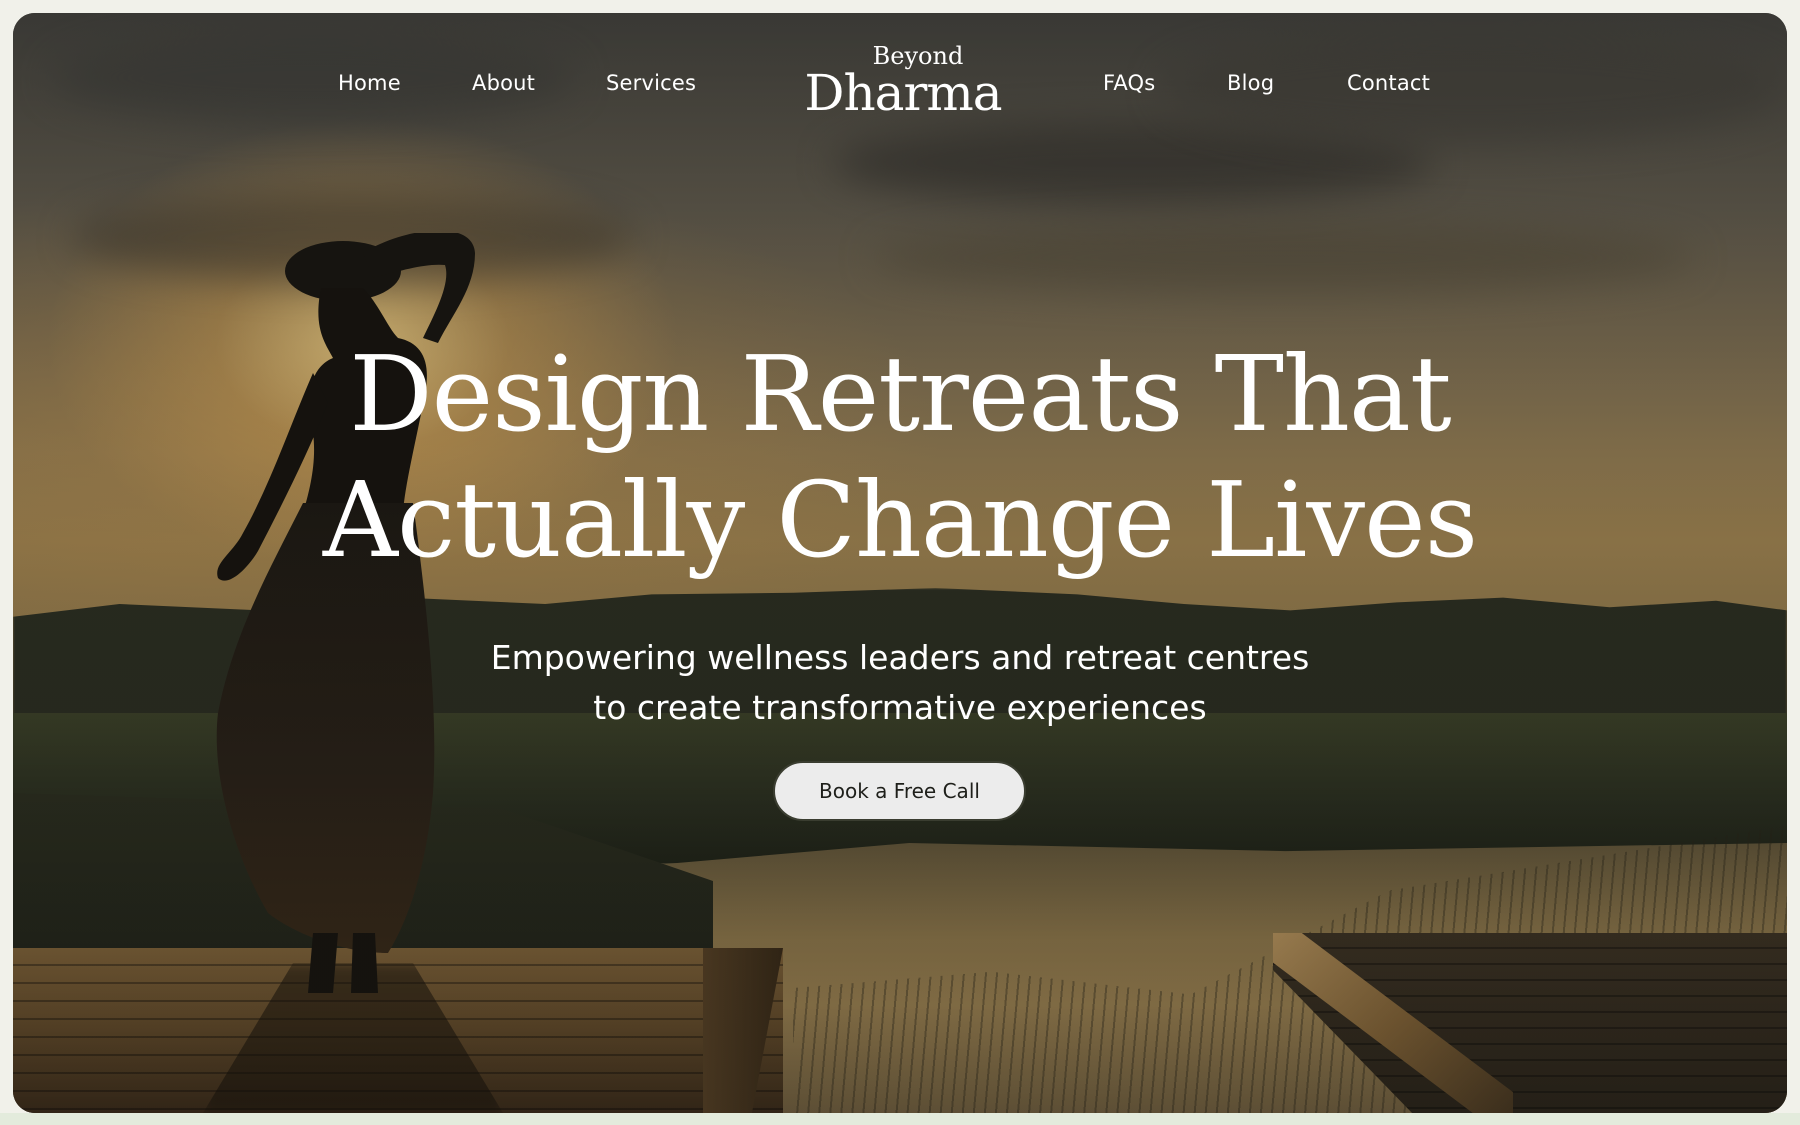 The image size is (1800, 1125). I want to click on brand-logo: Beyond Dharma, so click(903, 83).